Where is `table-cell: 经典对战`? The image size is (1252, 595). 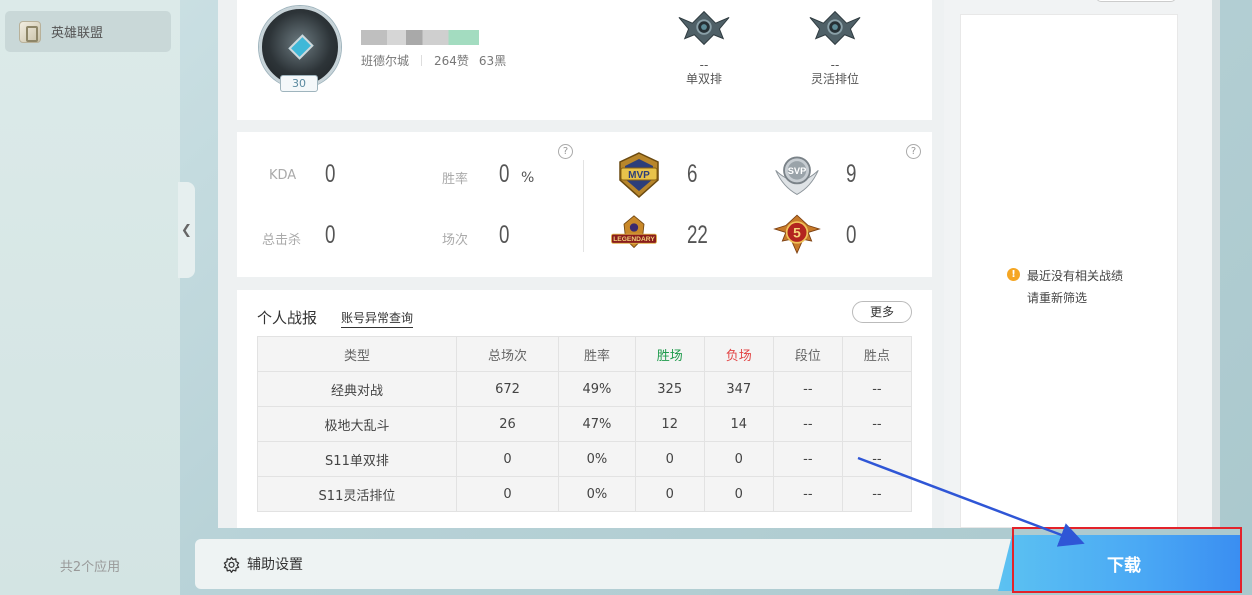
table-cell: 经典对战 is located at coordinates (357, 389).